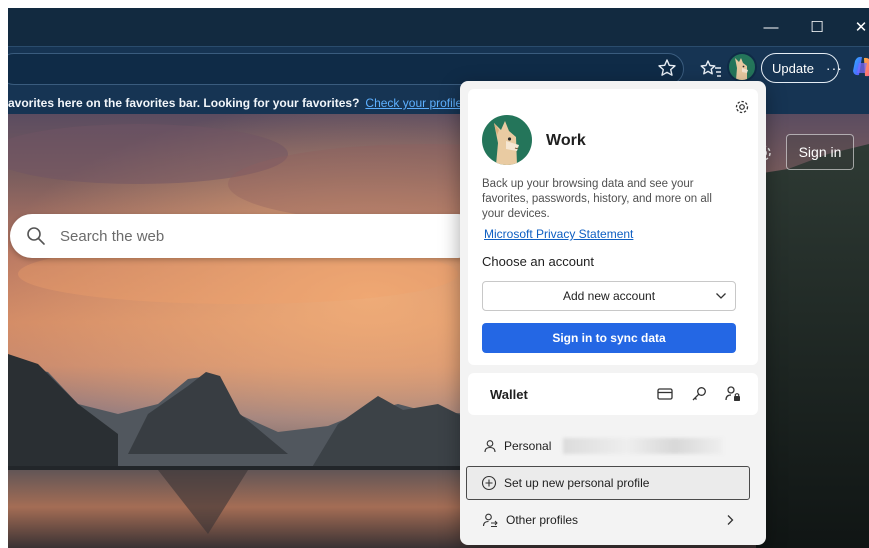 This screenshot has width=869, height=548. I want to click on close-window-button: ✕, so click(853, 27).